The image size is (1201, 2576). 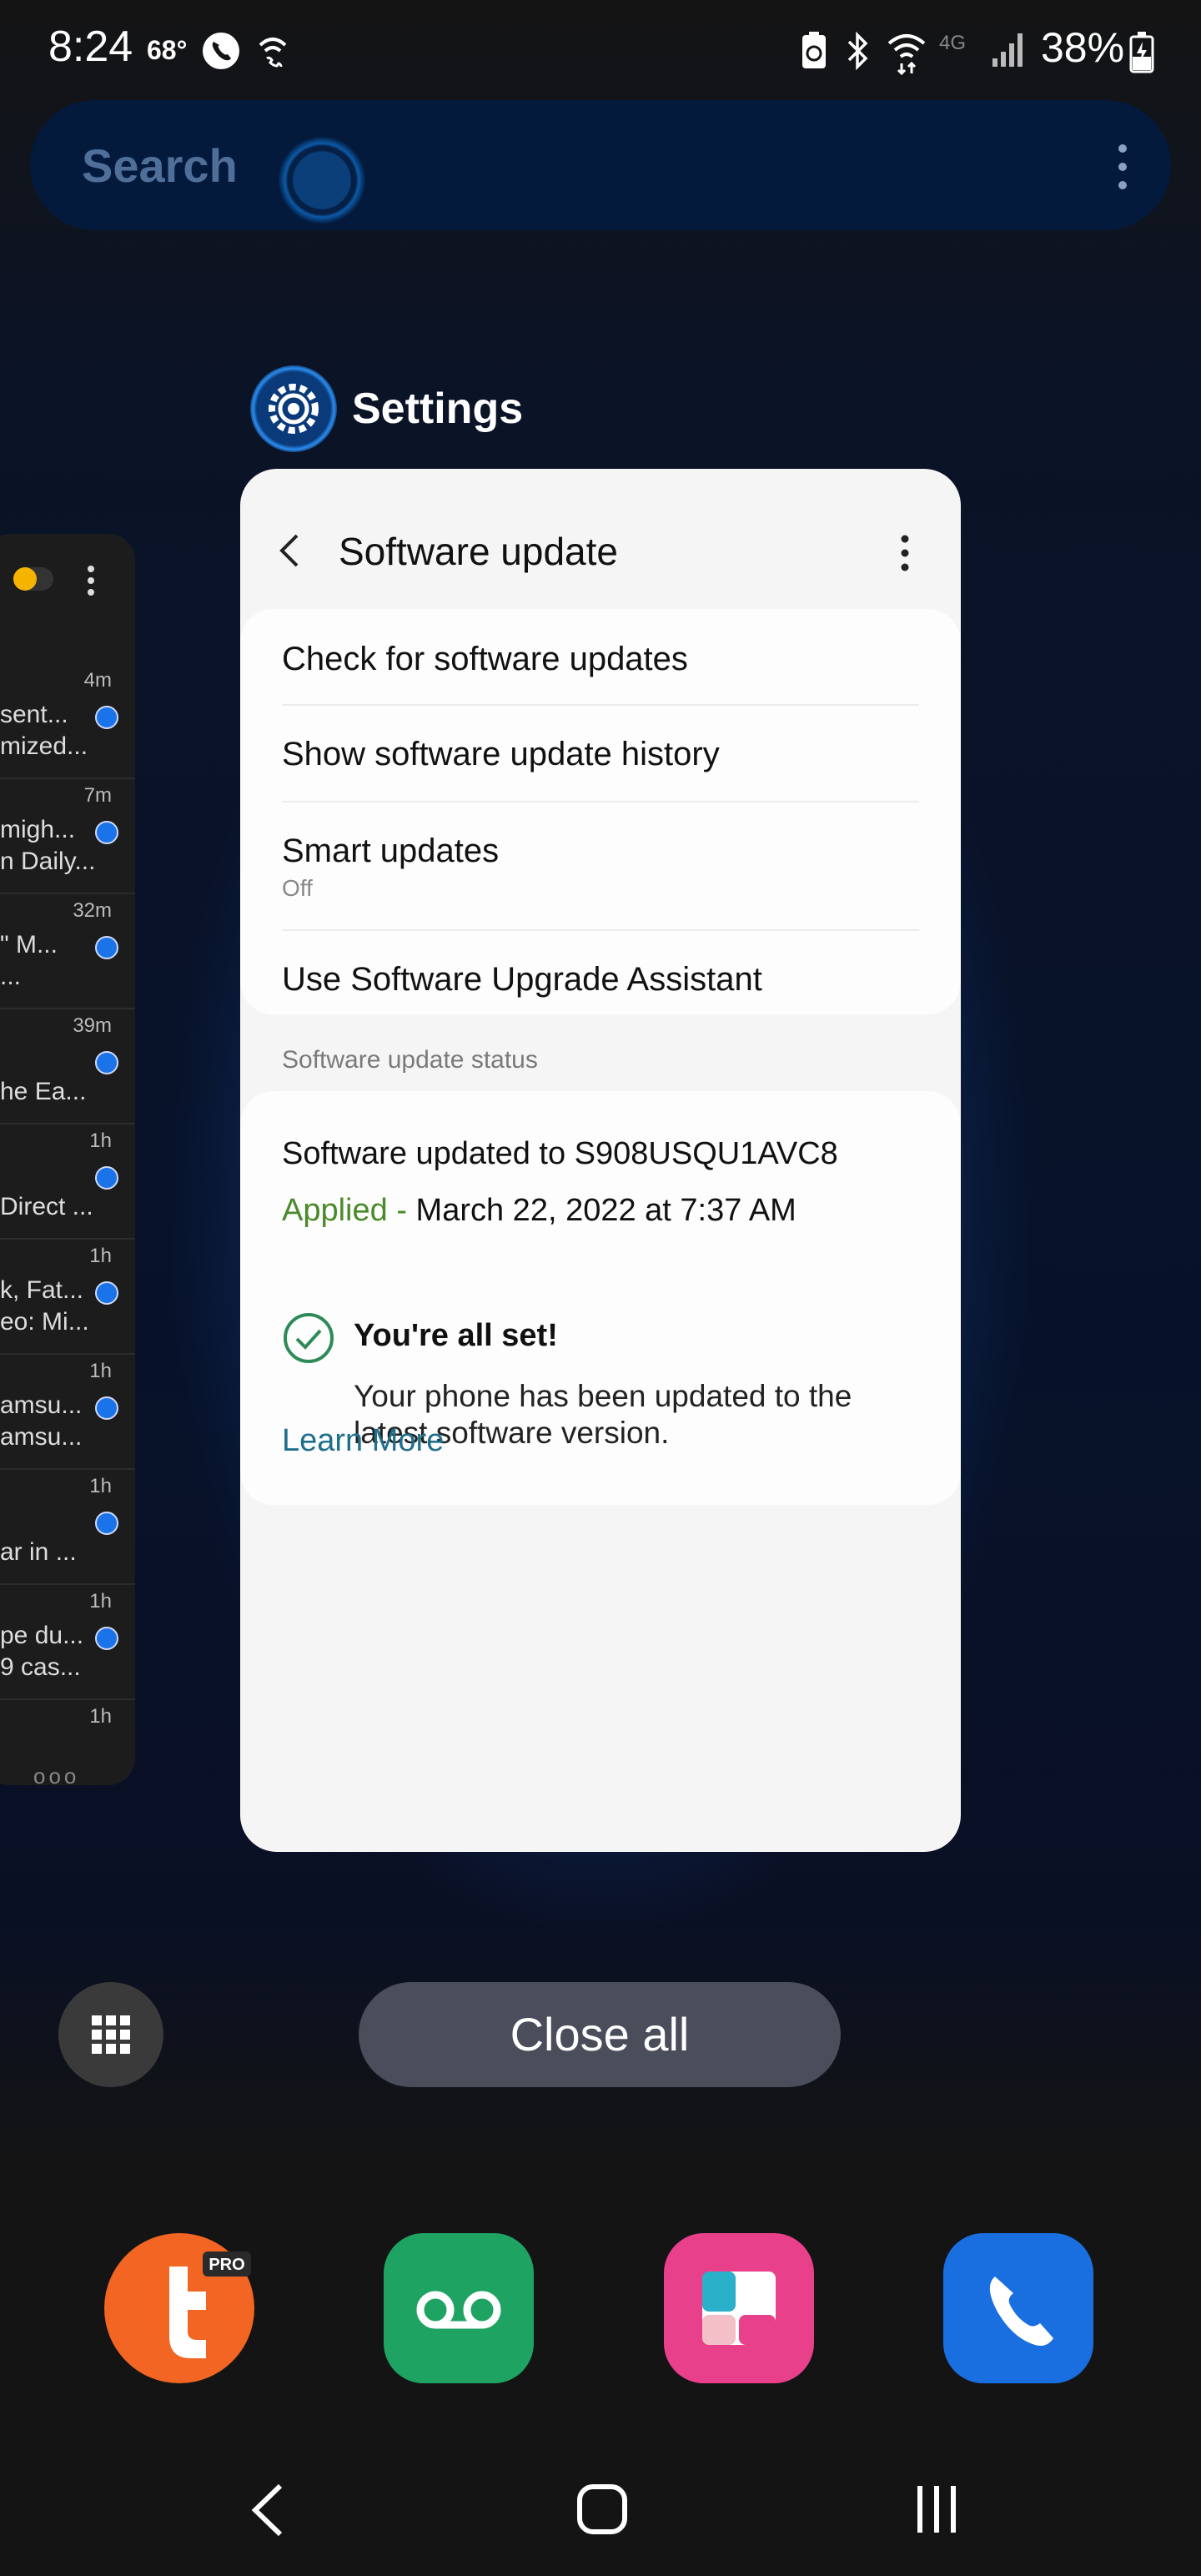 I want to click on back-icon, so click(x=268, y=2510).